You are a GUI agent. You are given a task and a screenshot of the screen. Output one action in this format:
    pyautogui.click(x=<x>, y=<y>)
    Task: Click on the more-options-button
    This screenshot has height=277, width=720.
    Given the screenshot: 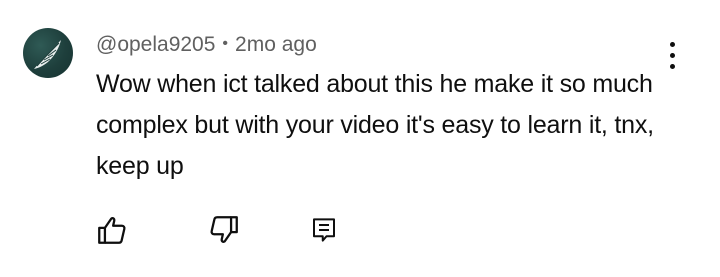 What is the action you would take?
    pyautogui.click(x=672, y=56)
    